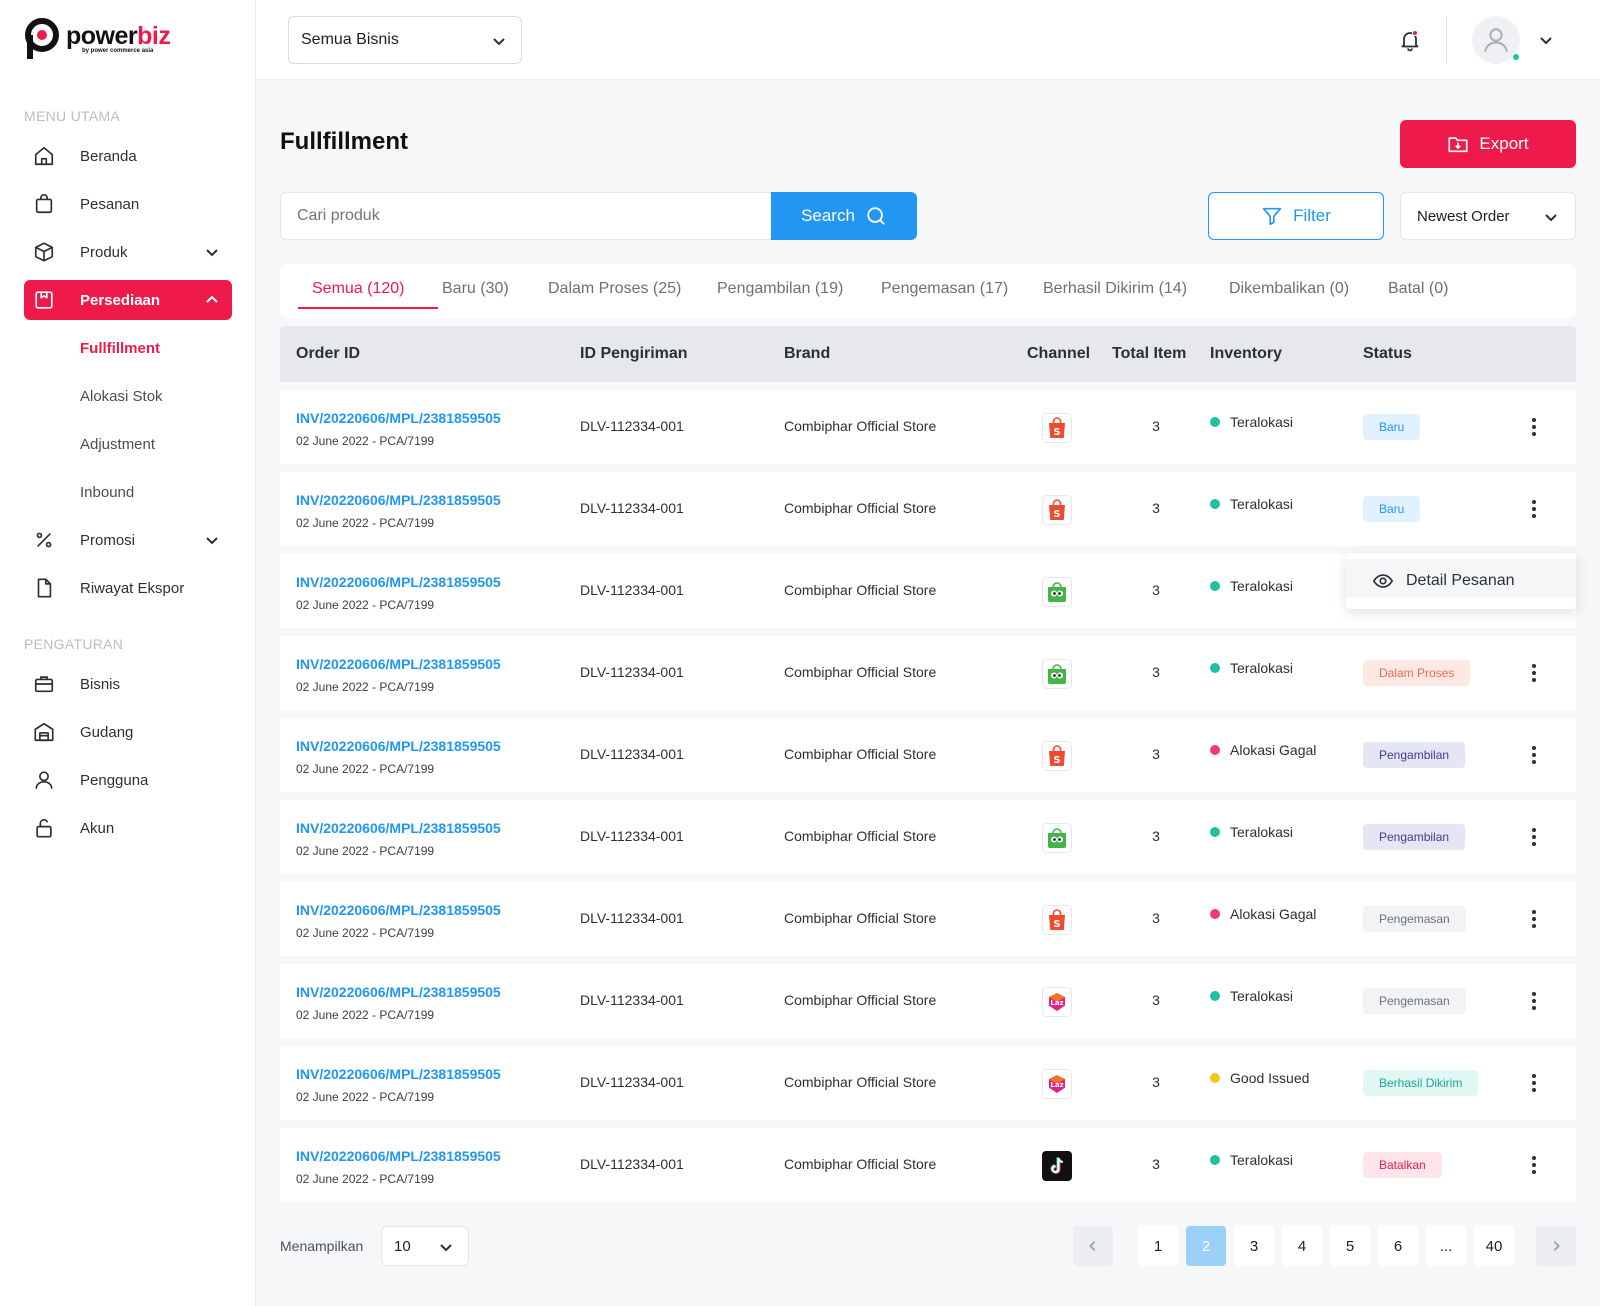 The height and width of the screenshot is (1306, 1600). What do you see at coordinates (405, 40) in the screenshot?
I see `business-select: Semua Bisnis` at bounding box center [405, 40].